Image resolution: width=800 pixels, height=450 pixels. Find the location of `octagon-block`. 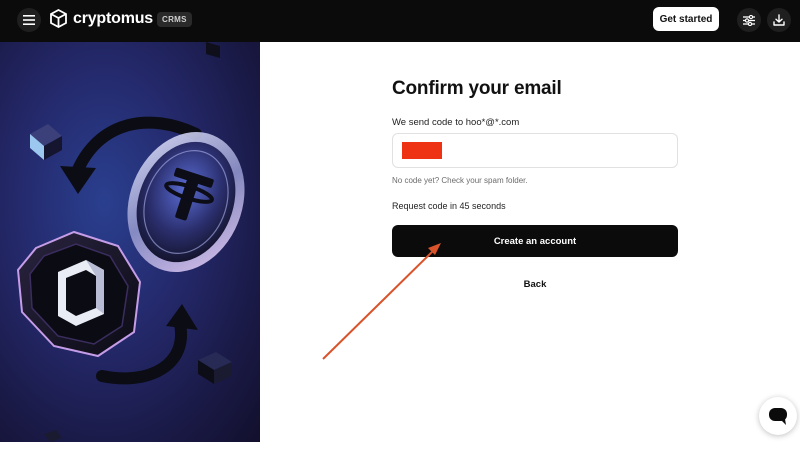

octagon-block is located at coordinates (79, 294).